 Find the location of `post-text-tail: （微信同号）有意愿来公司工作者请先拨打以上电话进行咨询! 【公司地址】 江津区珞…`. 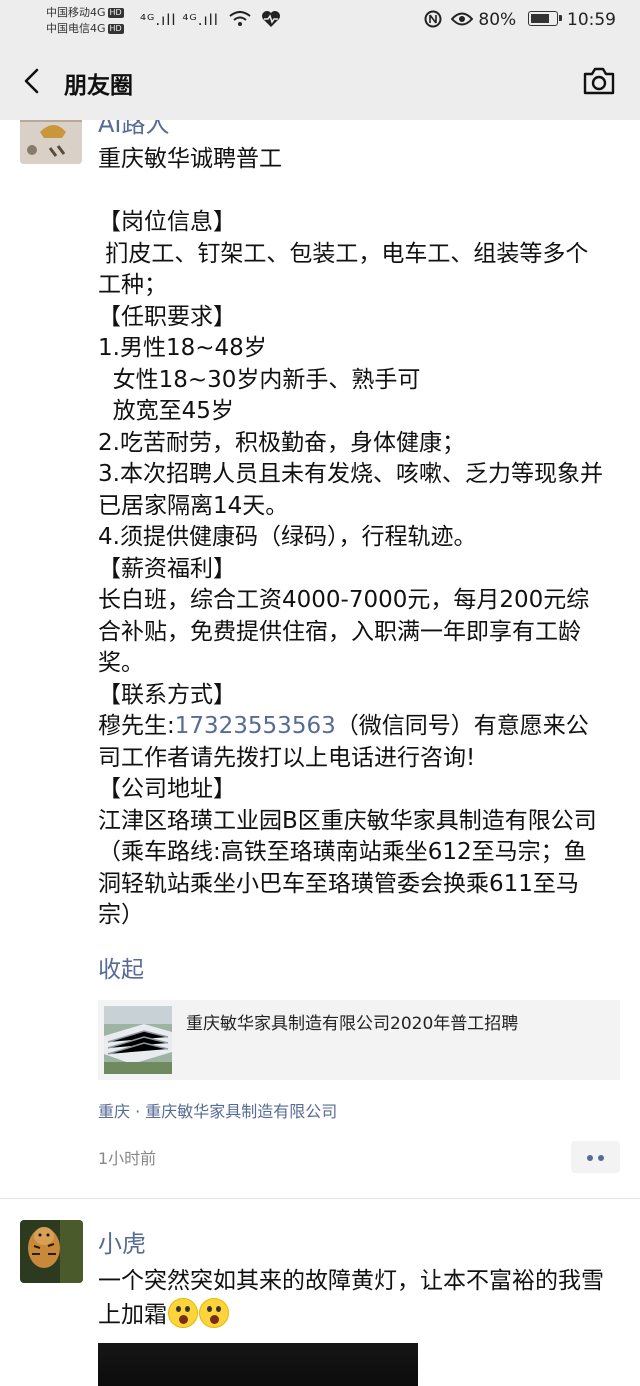

post-text-tail: （微信同号）有意愿来公司工作者请先拨打以上电话进行咨询! 【公司地址】 江津区珞… is located at coordinates (347, 820).